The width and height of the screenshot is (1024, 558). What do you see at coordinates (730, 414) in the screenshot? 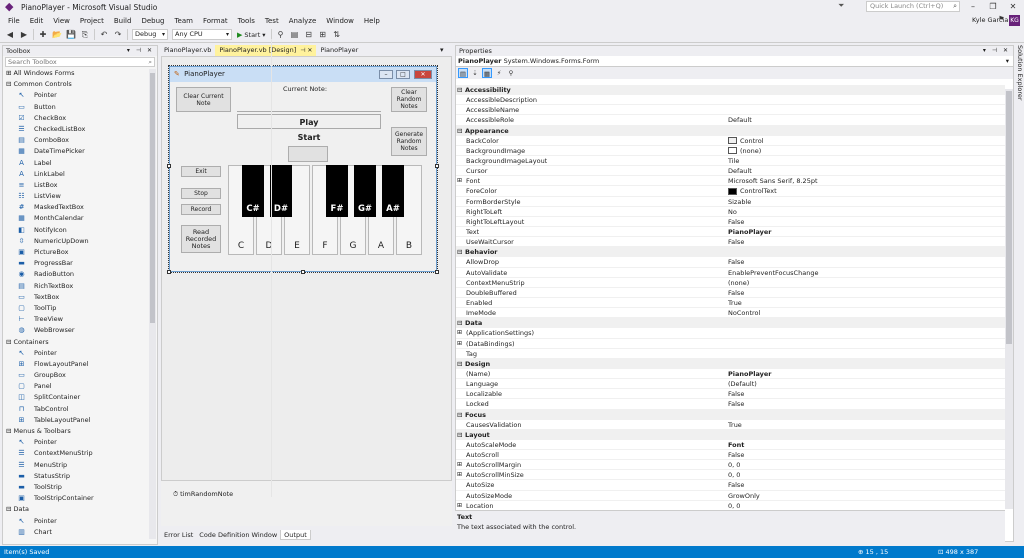
I see `property-category: ⊟ Focus` at bounding box center [730, 414].